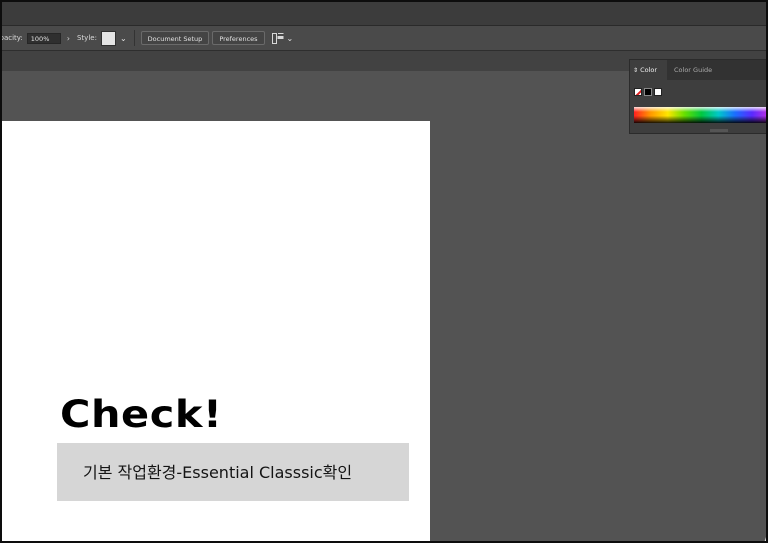 The image size is (768, 543). What do you see at coordinates (384, 13) in the screenshot?
I see `menu-bar` at bounding box center [384, 13].